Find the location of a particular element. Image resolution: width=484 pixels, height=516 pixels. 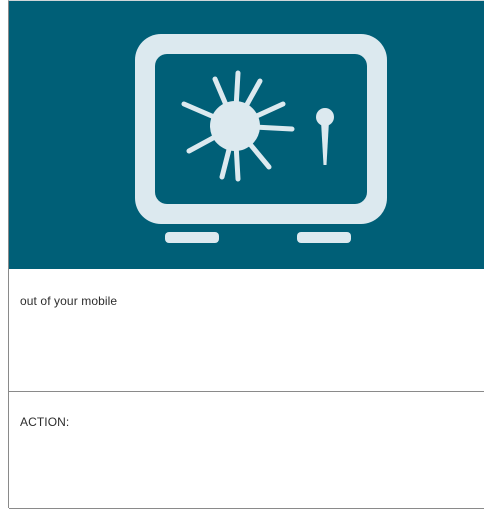

action-label: ACTION: is located at coordinates (45, 422).